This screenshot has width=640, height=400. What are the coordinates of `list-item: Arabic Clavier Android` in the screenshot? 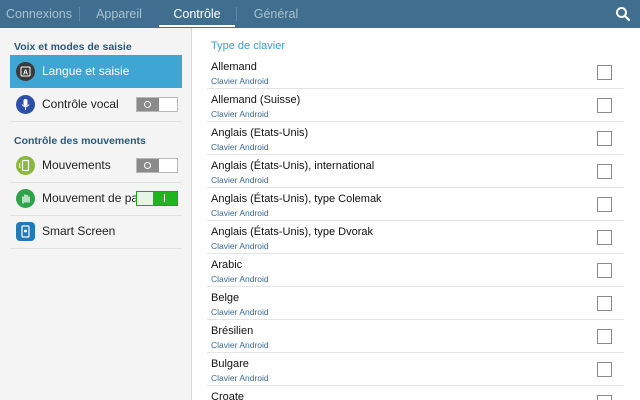 It's located at (415, 270).